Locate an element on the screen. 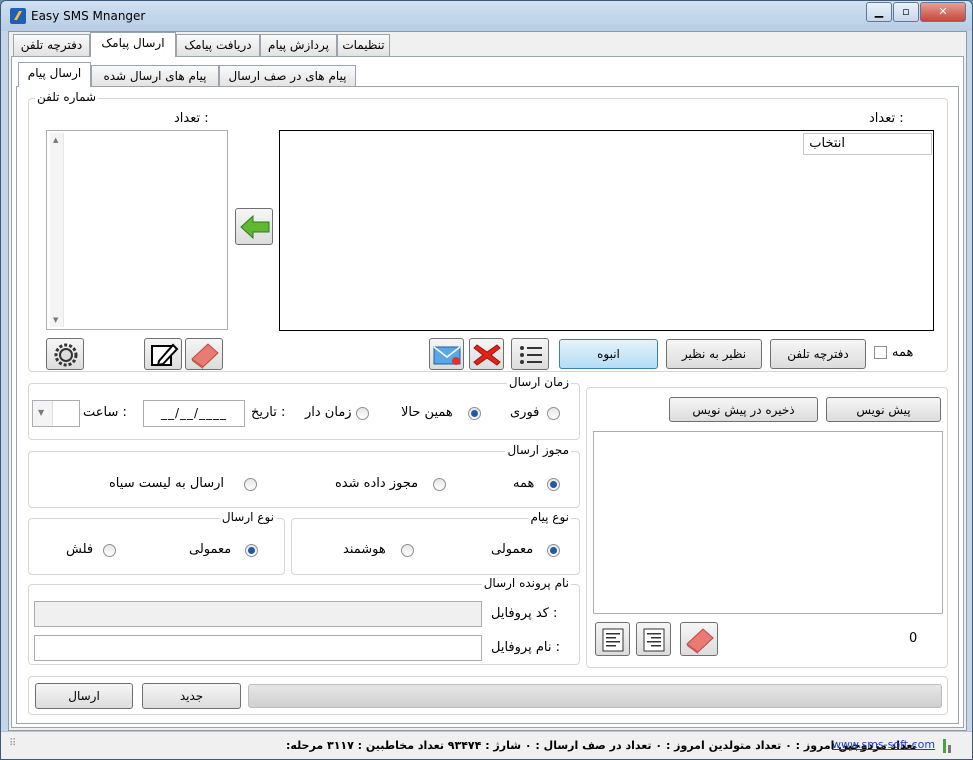 Image resolution: width=973 pixels, height=760 pixels. maximize-button: ▫ is located at coordinates (906, 12).